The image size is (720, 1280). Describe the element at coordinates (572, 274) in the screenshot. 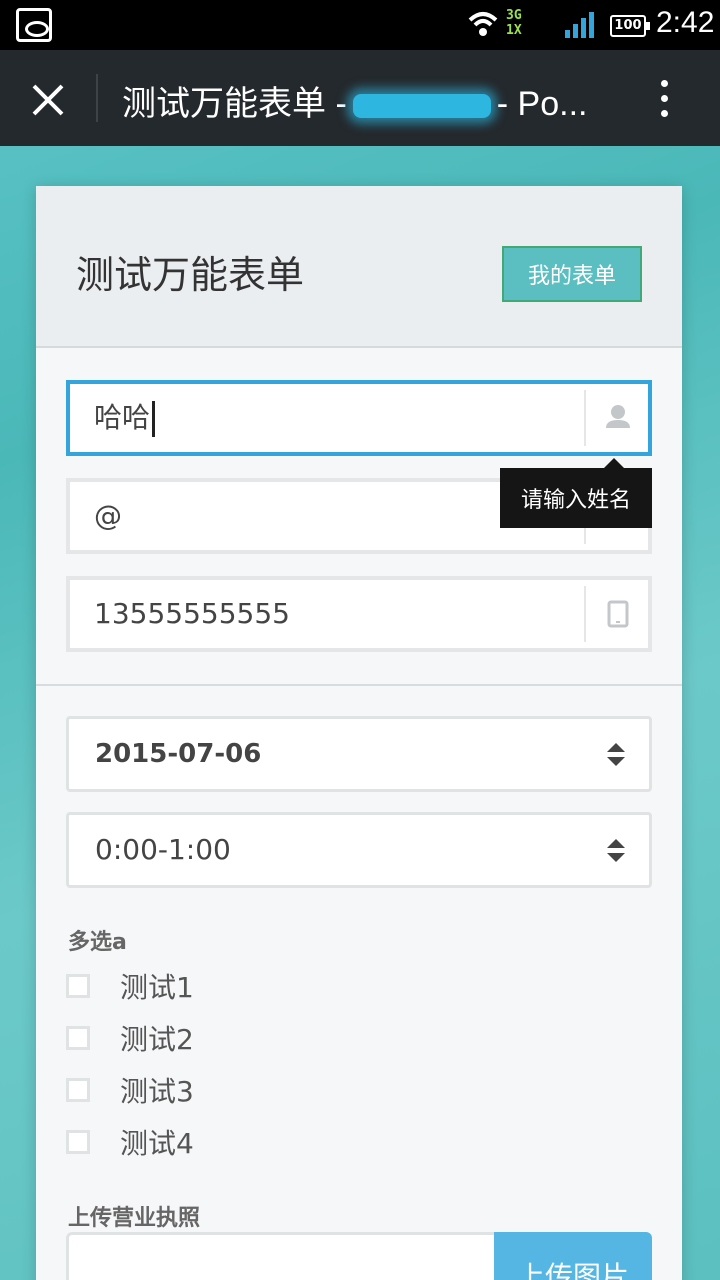

I see `my-forms-button: 我的表单` at that location.